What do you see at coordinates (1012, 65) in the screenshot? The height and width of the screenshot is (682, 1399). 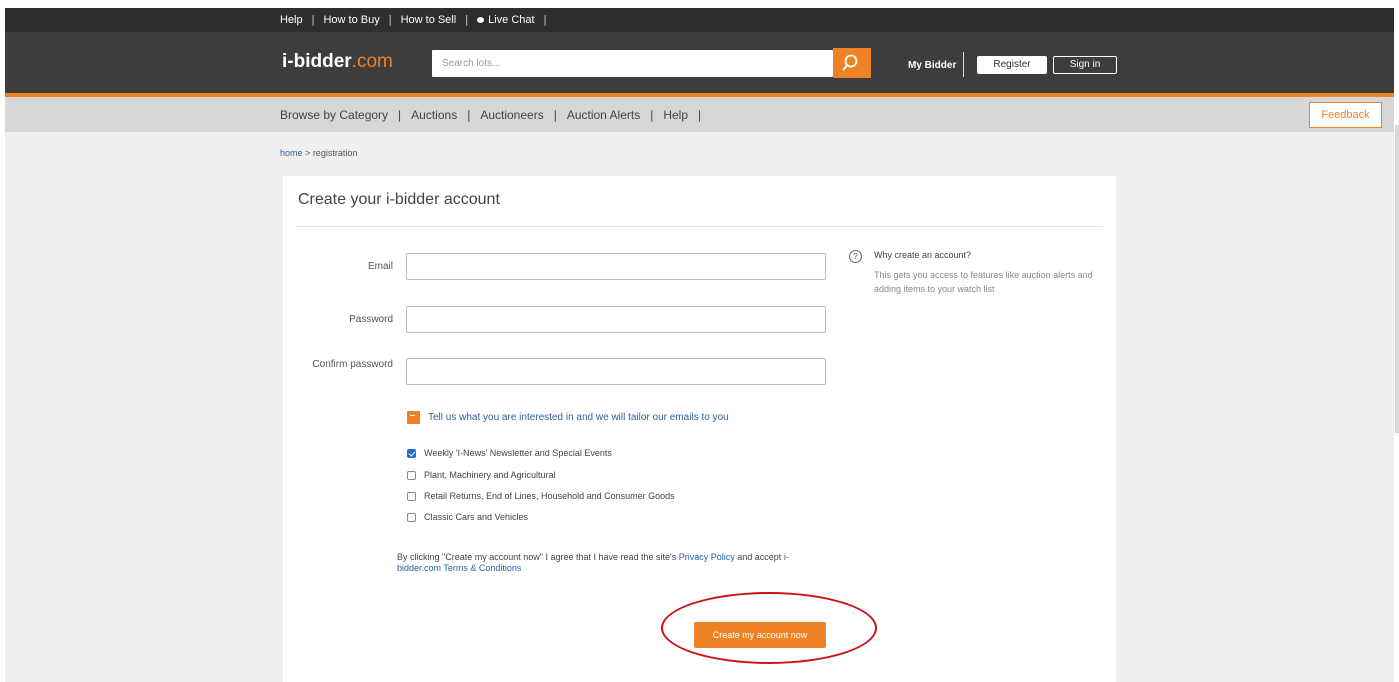 I see `register-button: Register` at bounding box center [1012, 65].